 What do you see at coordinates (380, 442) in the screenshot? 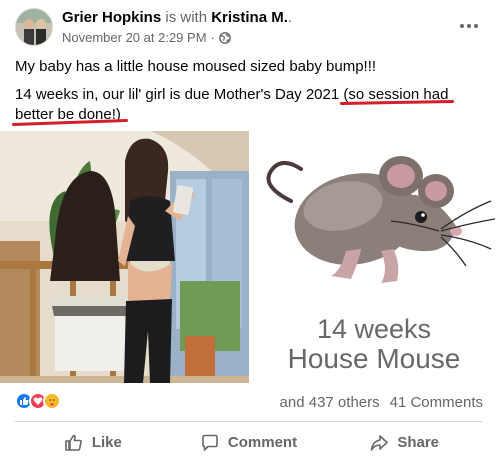
I see `share-arrow-icon` at bounding box center [380, 442].